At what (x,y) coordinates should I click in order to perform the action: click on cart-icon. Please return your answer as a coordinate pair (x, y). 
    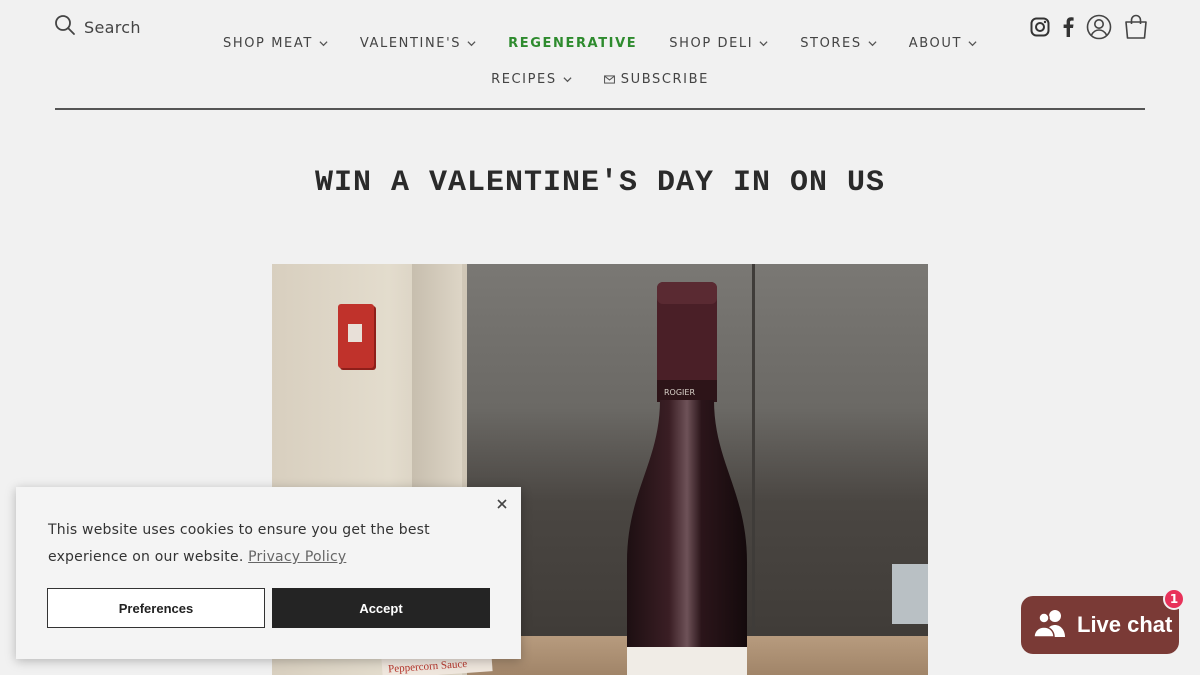
    Looking at the image, I should click on (1136, 27).